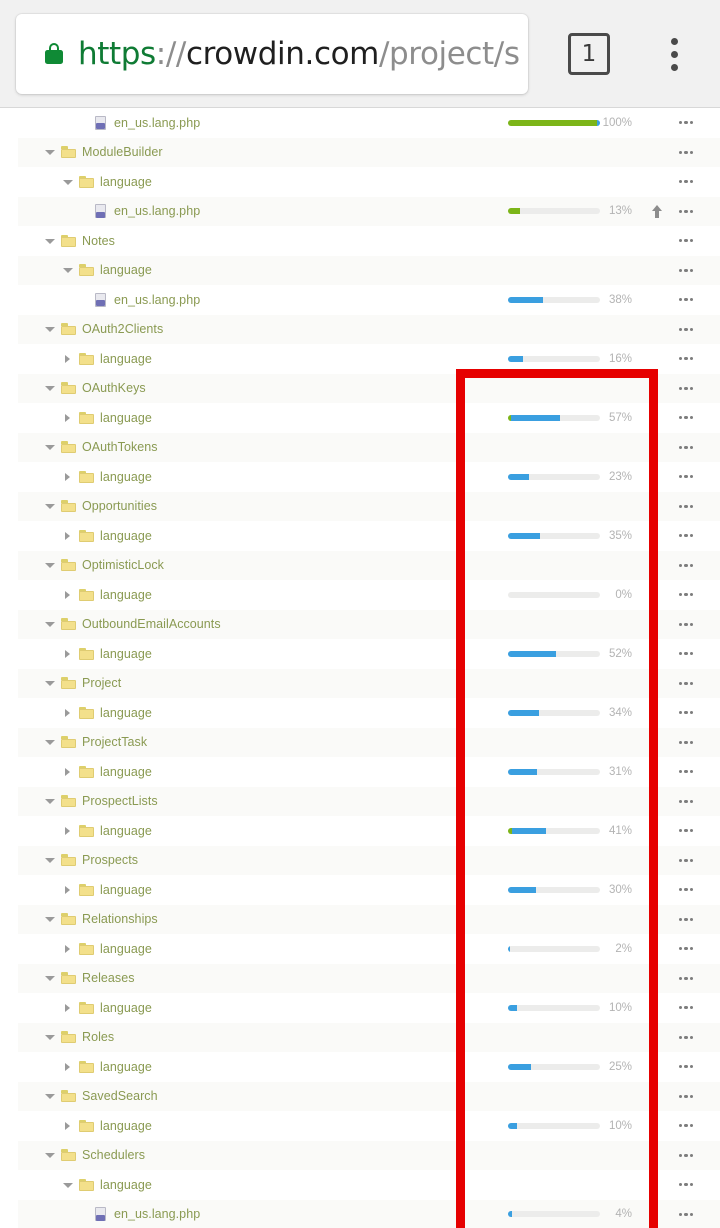  Describe the element at coordinates (101, 448) in the screenshot. I see `tree-item-label-group: OAuthTokens` at that location.